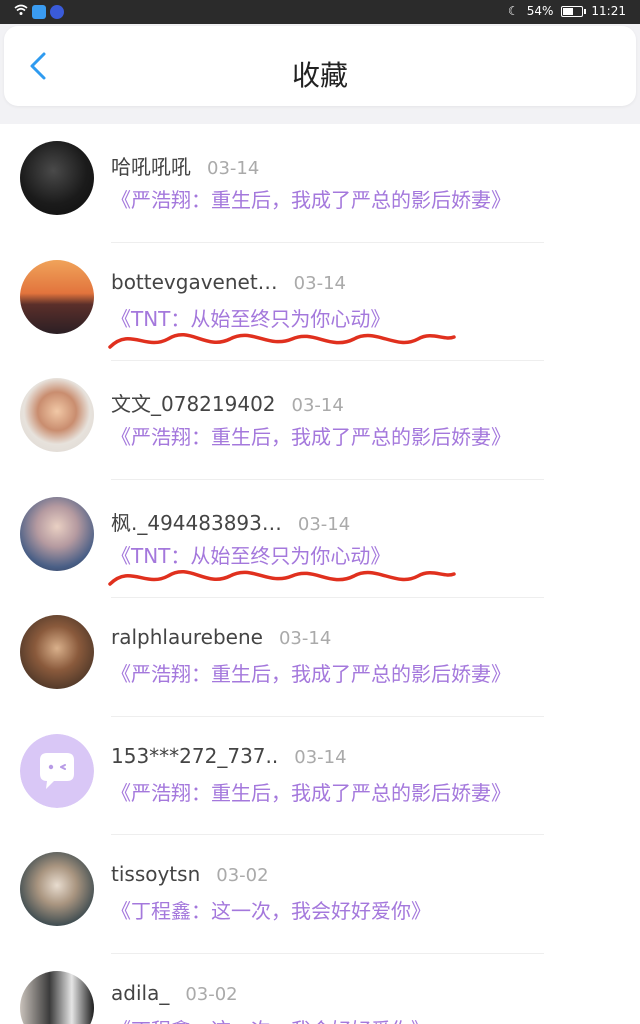 The image size is (640, 1024). I want to click on favorite-item: 153***272_737.. 03-14 《严浩翔：重生后，我成了严总的影后娇妻》, so click(320, 776).